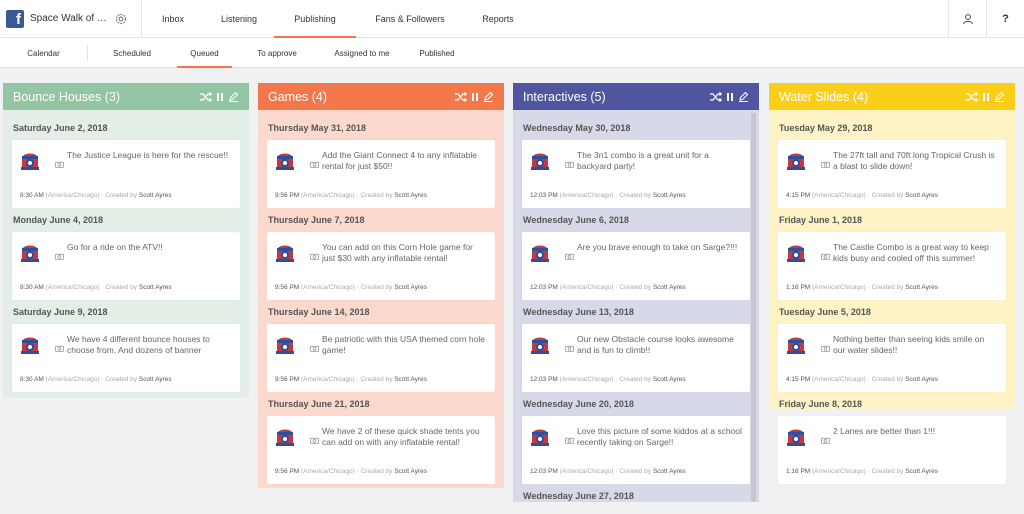 This screenshot has width=1024, height=514. What do you see at coordinates (410, 18) in the screenshot?
I see `nav-fans-followers: Fans & Followers` at bounding box center [410, 18].